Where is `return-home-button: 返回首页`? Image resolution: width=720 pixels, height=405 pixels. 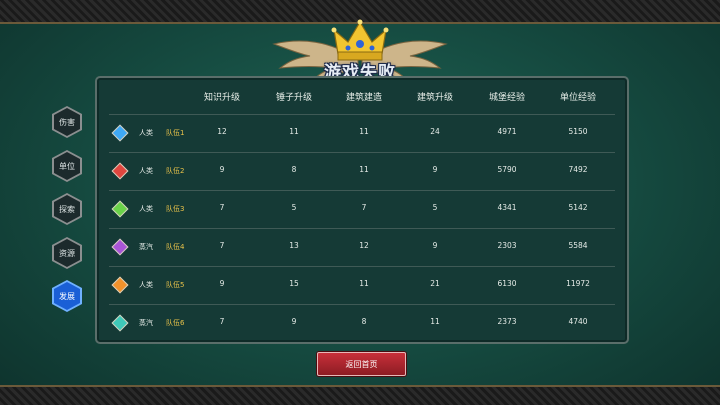
return-home-button: 返回首页 is located at coordinates (361, 364).